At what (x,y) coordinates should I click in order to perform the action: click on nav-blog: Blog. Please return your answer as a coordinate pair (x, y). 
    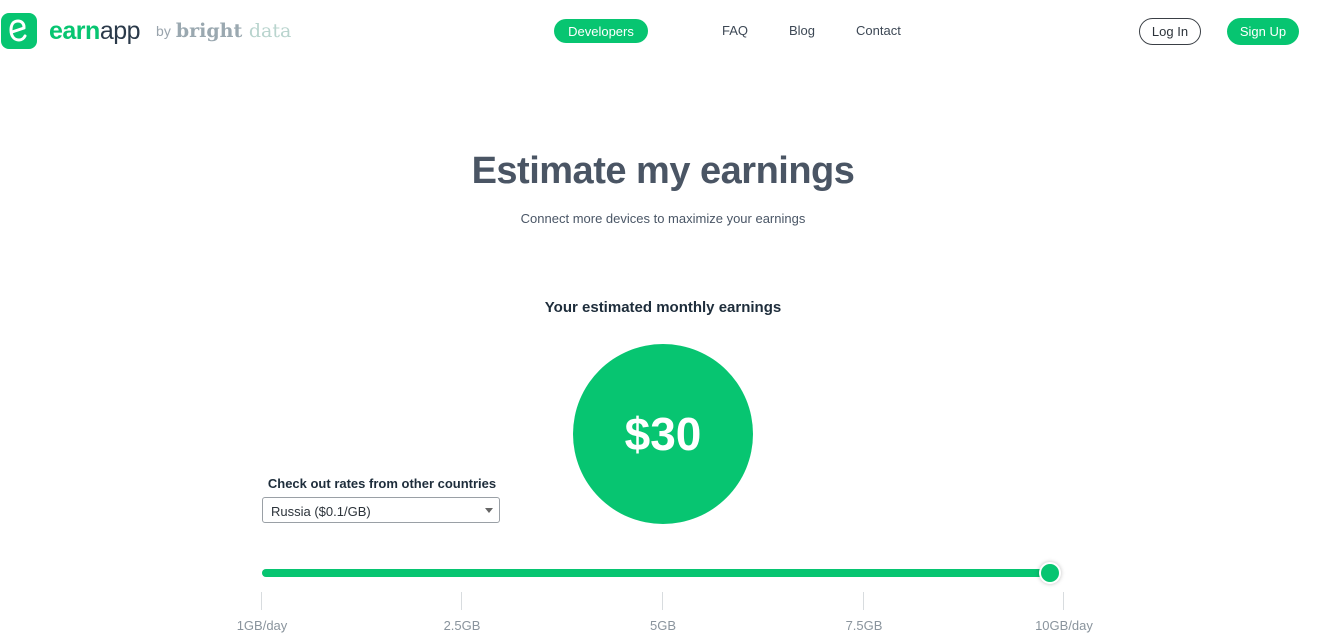
    Looking at the image, I should click on (802, 30).